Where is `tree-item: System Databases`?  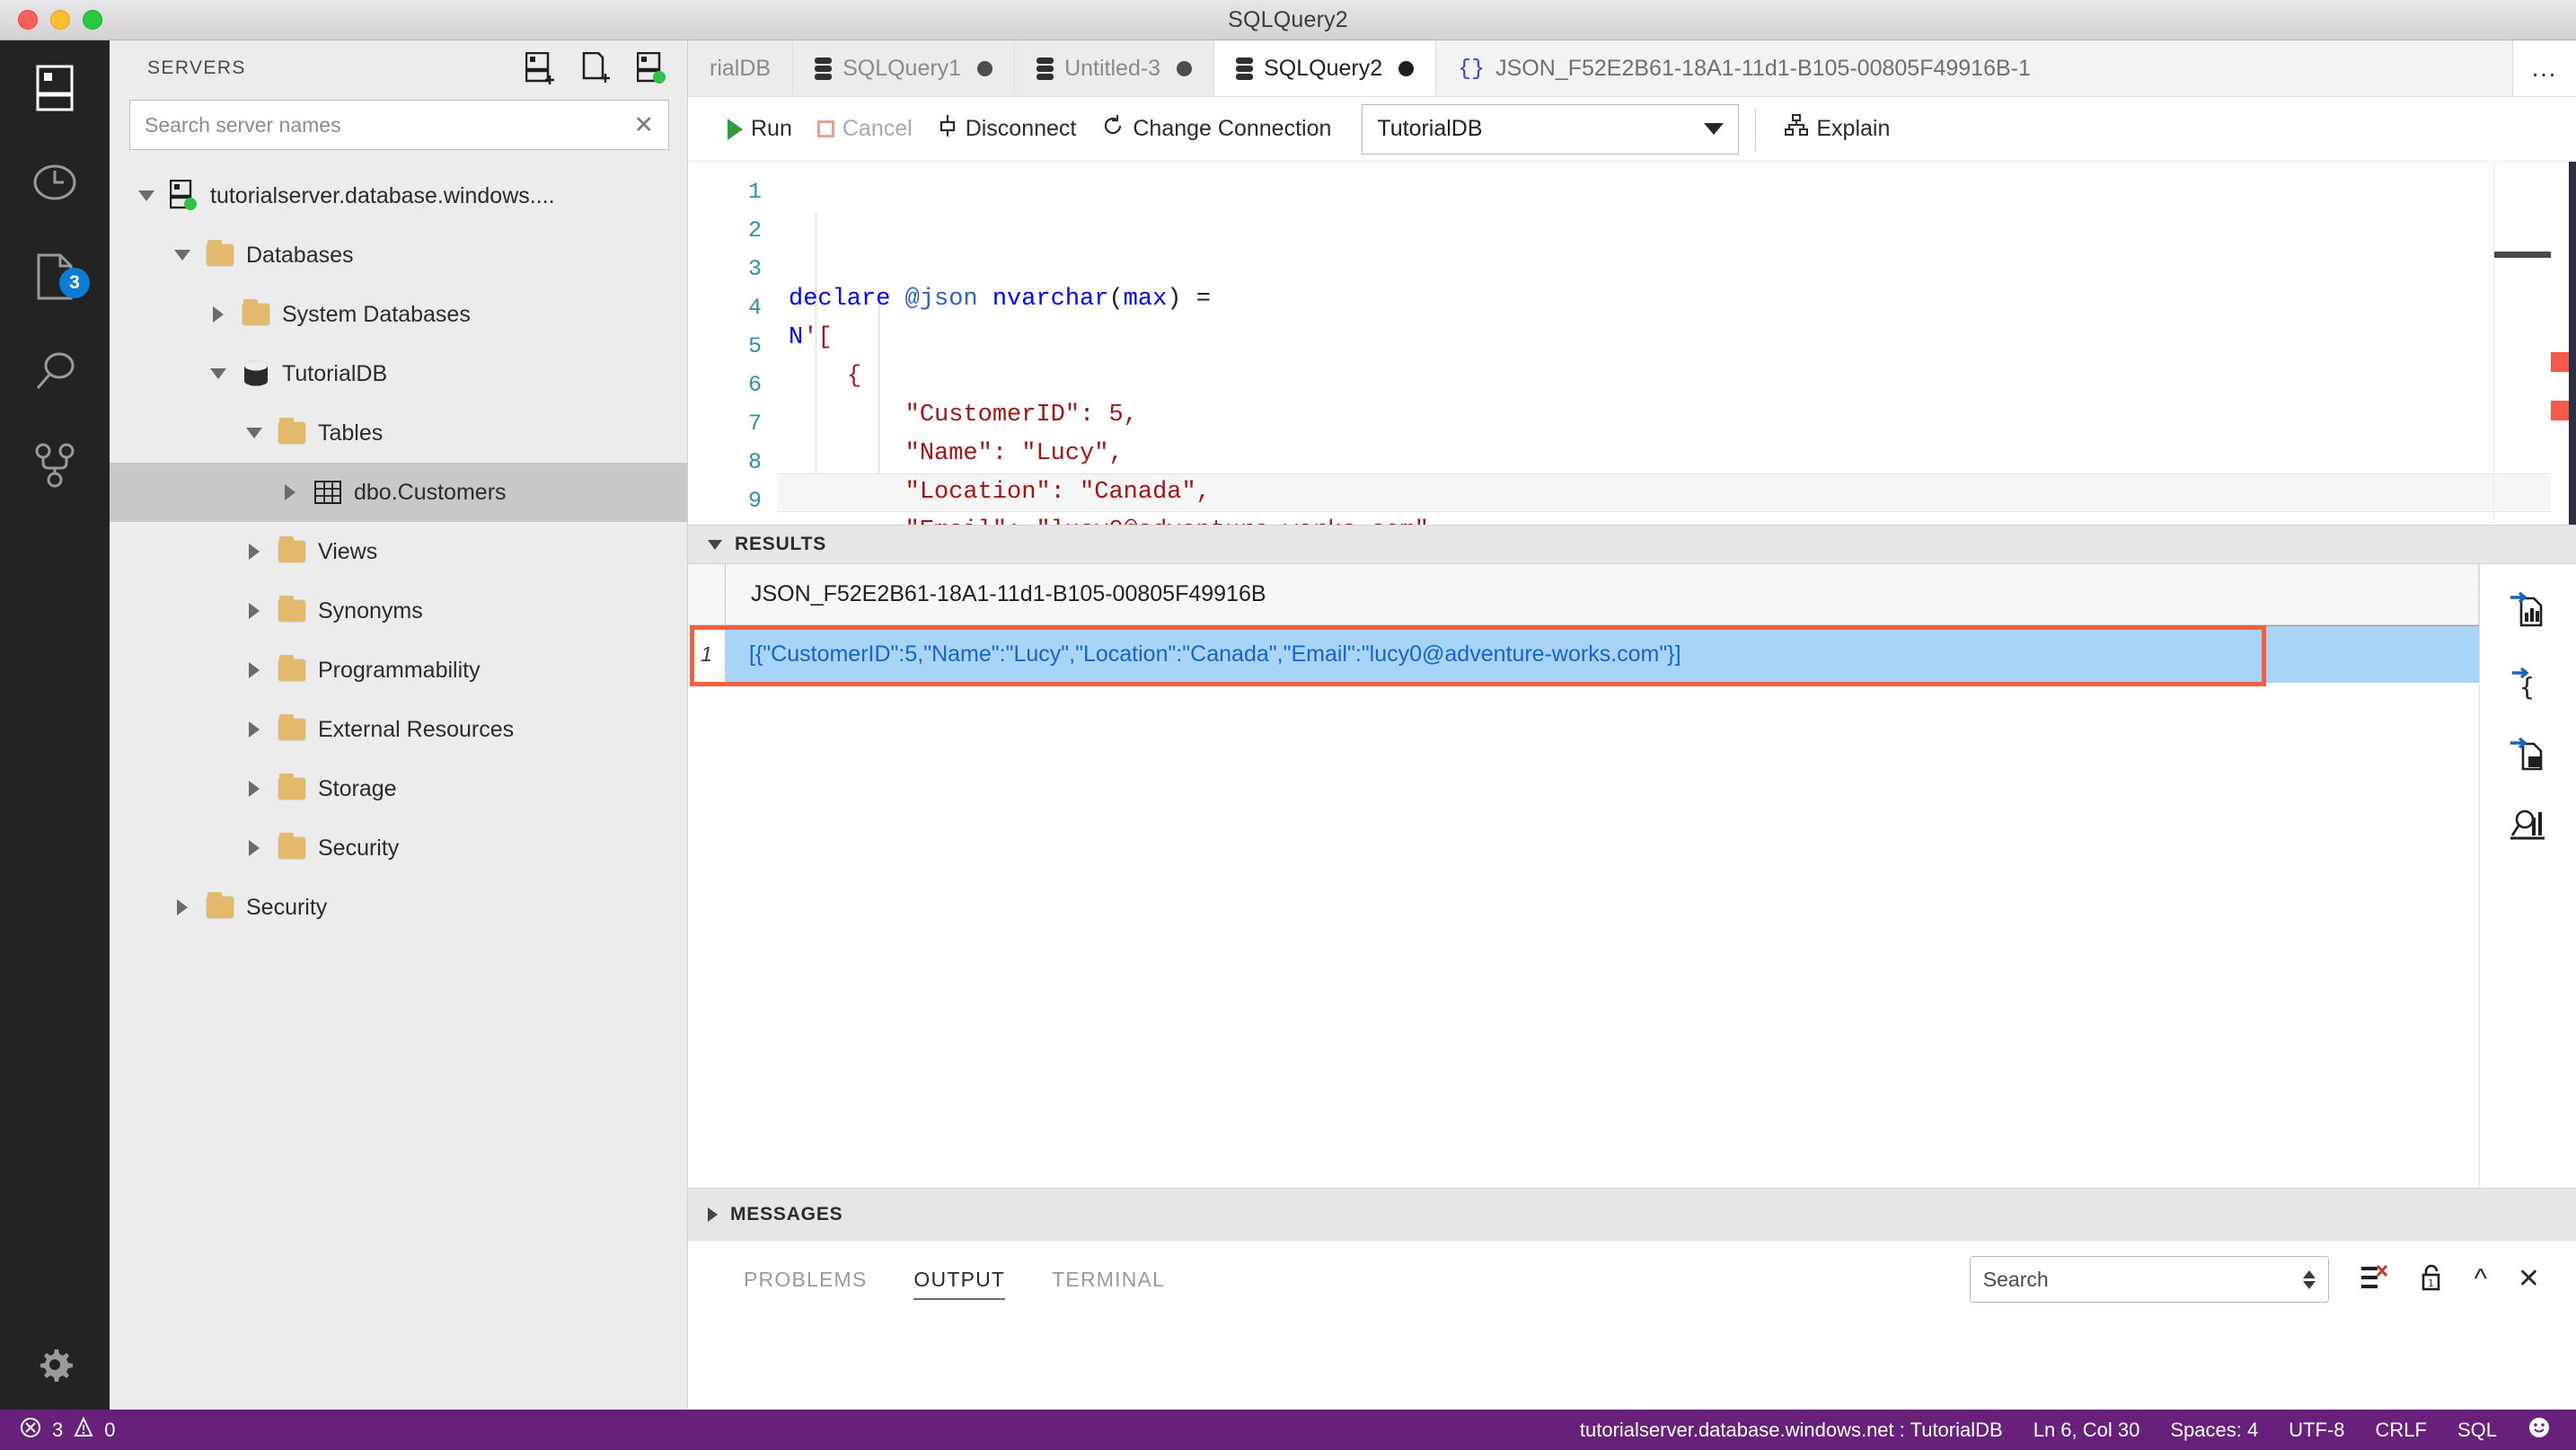 tree-item: System Databases is located at coordinates (398, 314).